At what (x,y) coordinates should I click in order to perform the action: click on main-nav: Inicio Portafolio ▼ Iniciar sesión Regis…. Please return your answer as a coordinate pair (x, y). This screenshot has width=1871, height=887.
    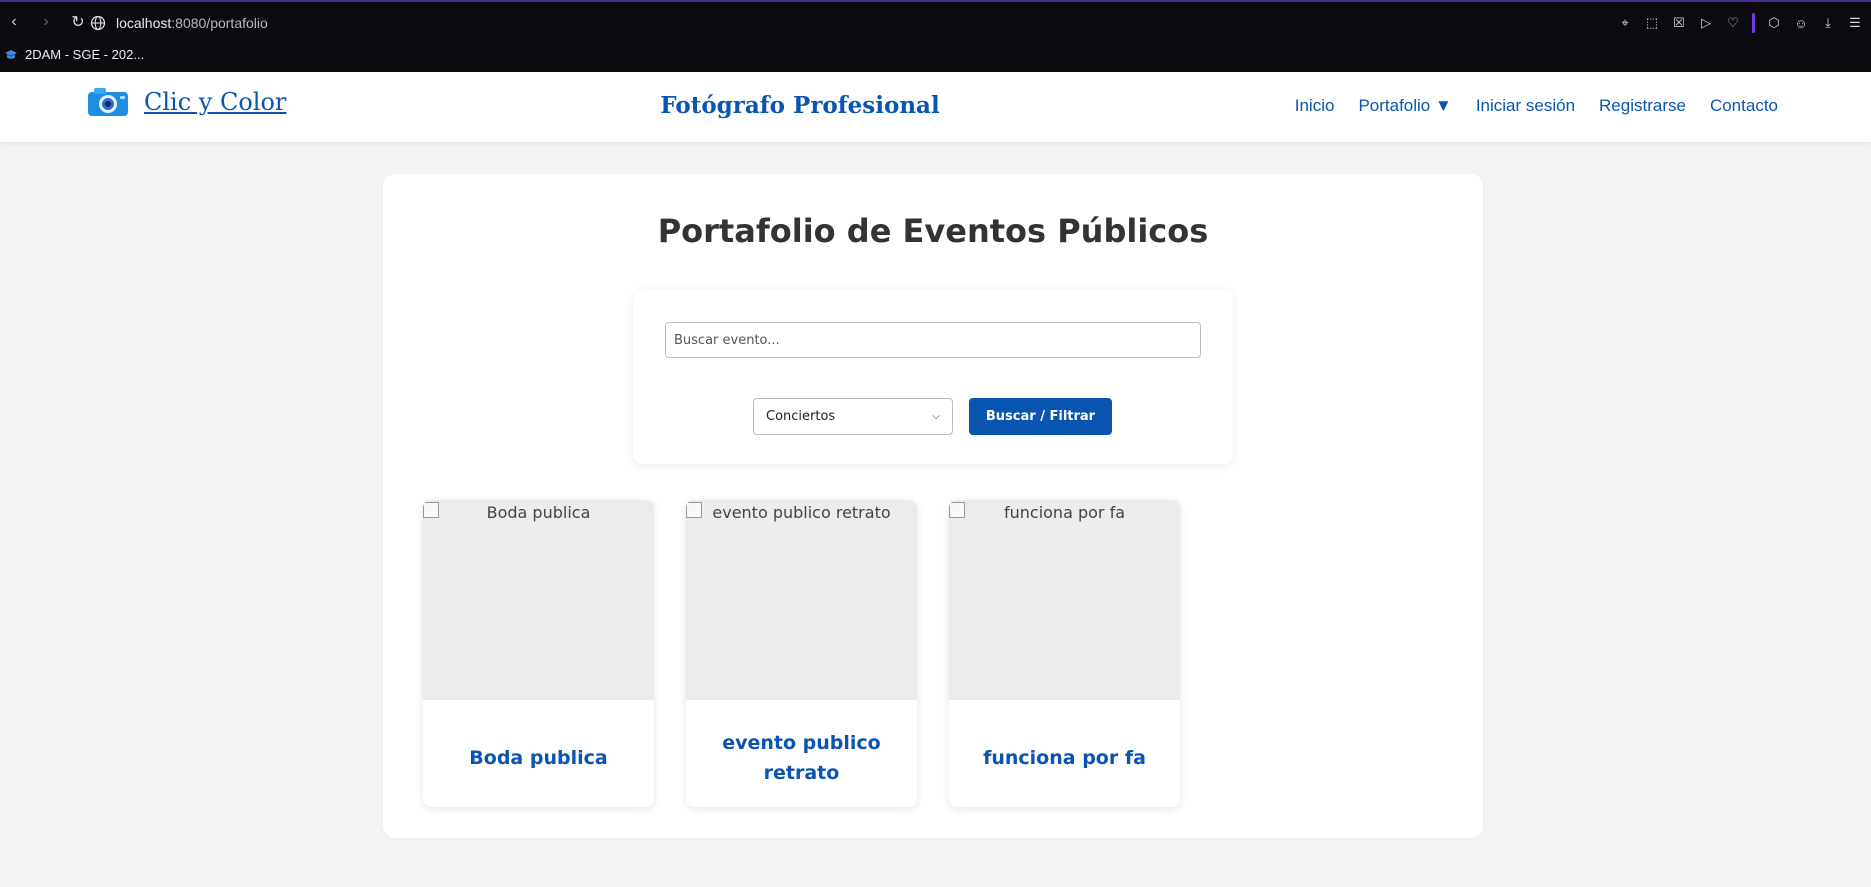
    Looking at the image, I should click on (1536, 106).